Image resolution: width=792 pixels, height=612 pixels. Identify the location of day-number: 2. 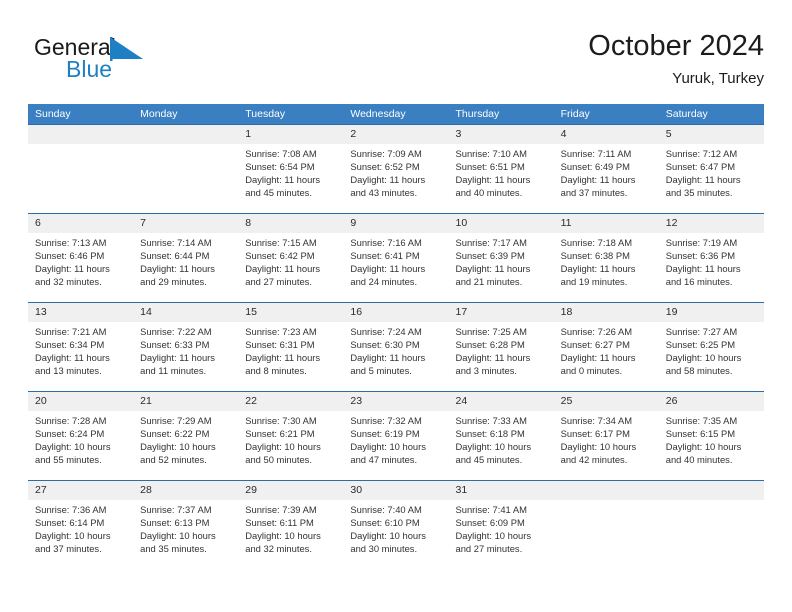
(395, 134).